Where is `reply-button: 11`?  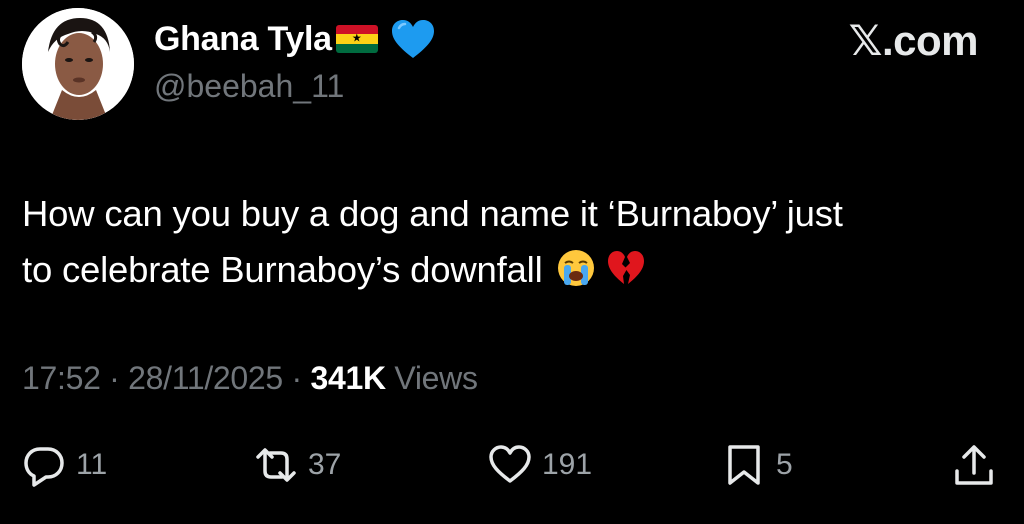
reply-button: 11 is located at coordinates (64, 465).